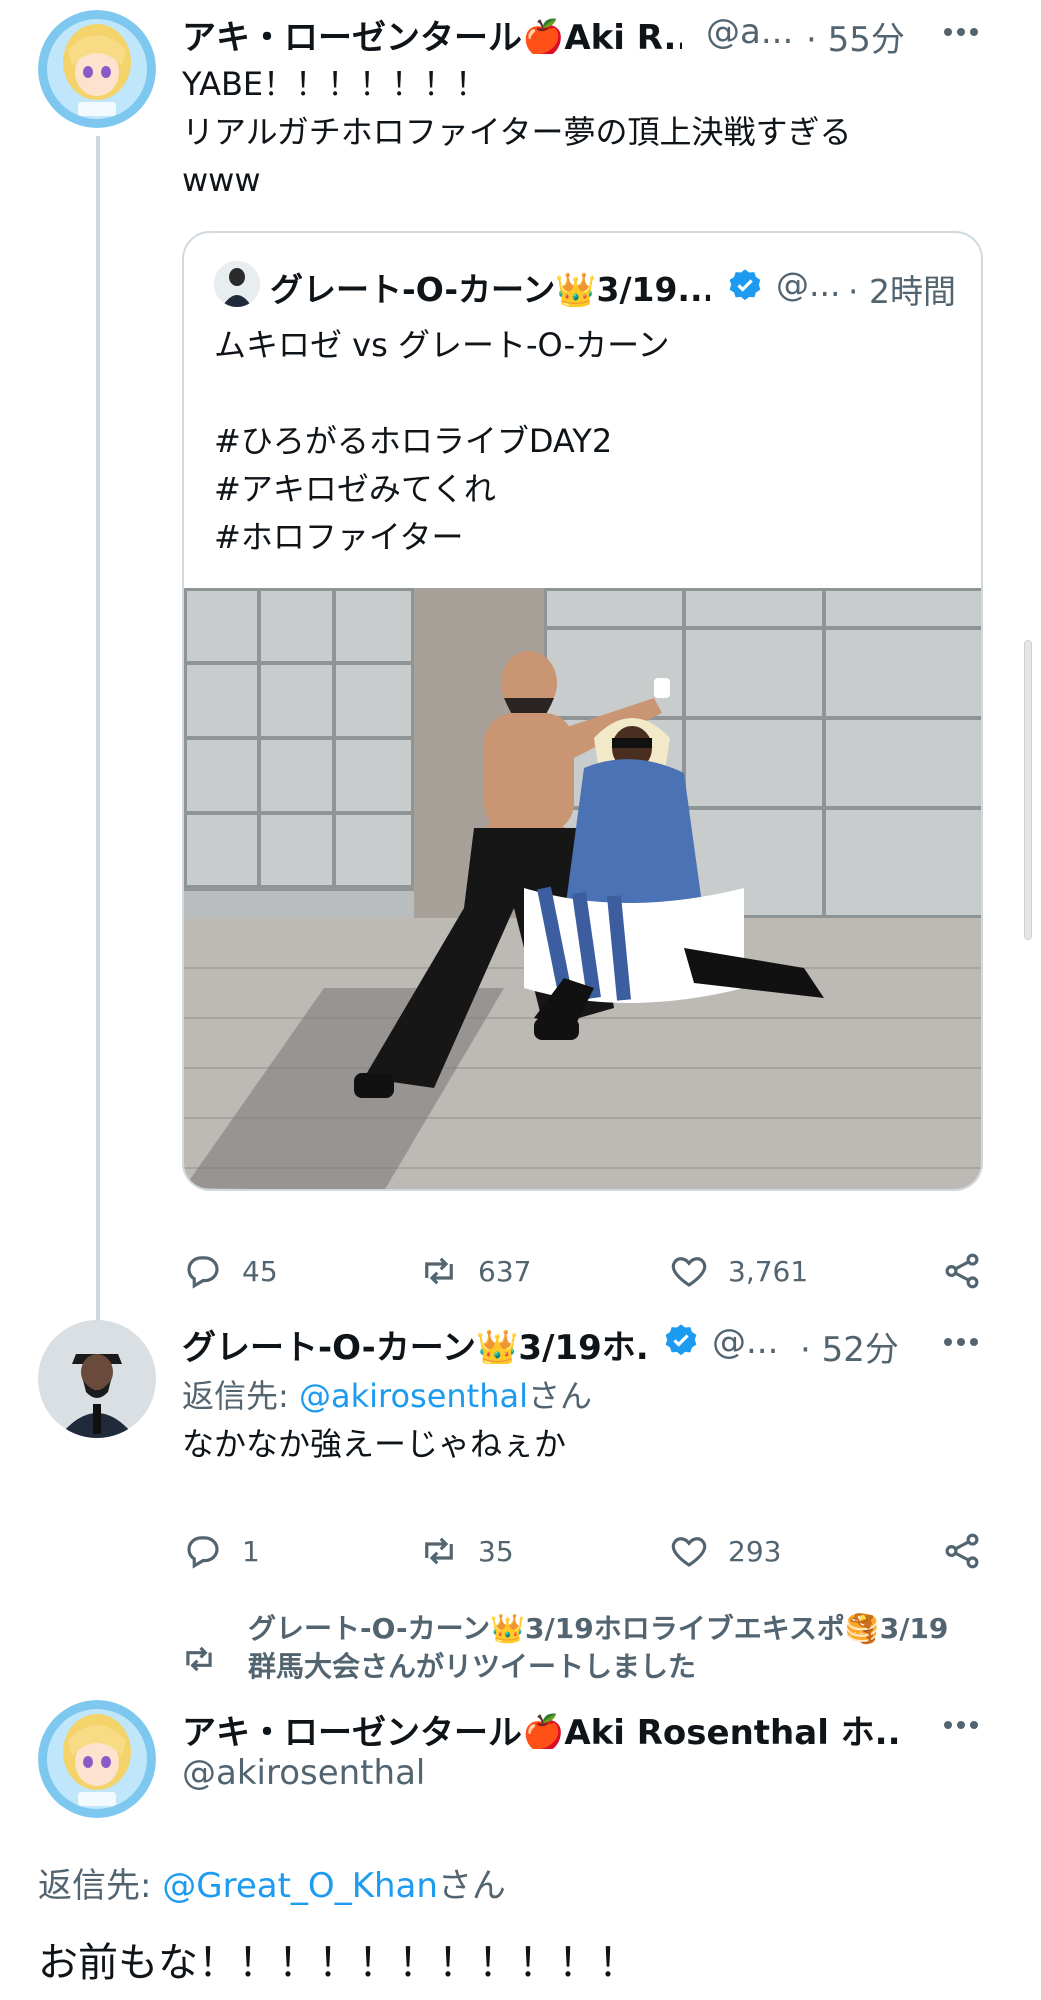 Image resolution: width=1041 pixels, height=2000 pixels. I want to click on tweet-text-line: www, so click(221, 180).